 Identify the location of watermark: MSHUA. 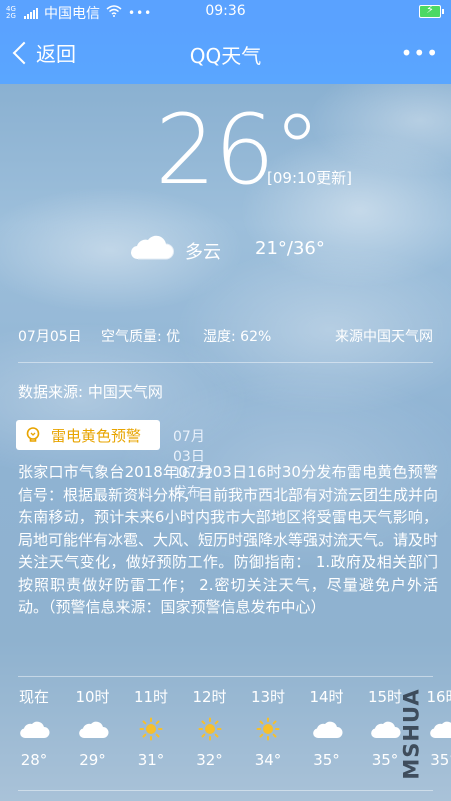
(411, 734).